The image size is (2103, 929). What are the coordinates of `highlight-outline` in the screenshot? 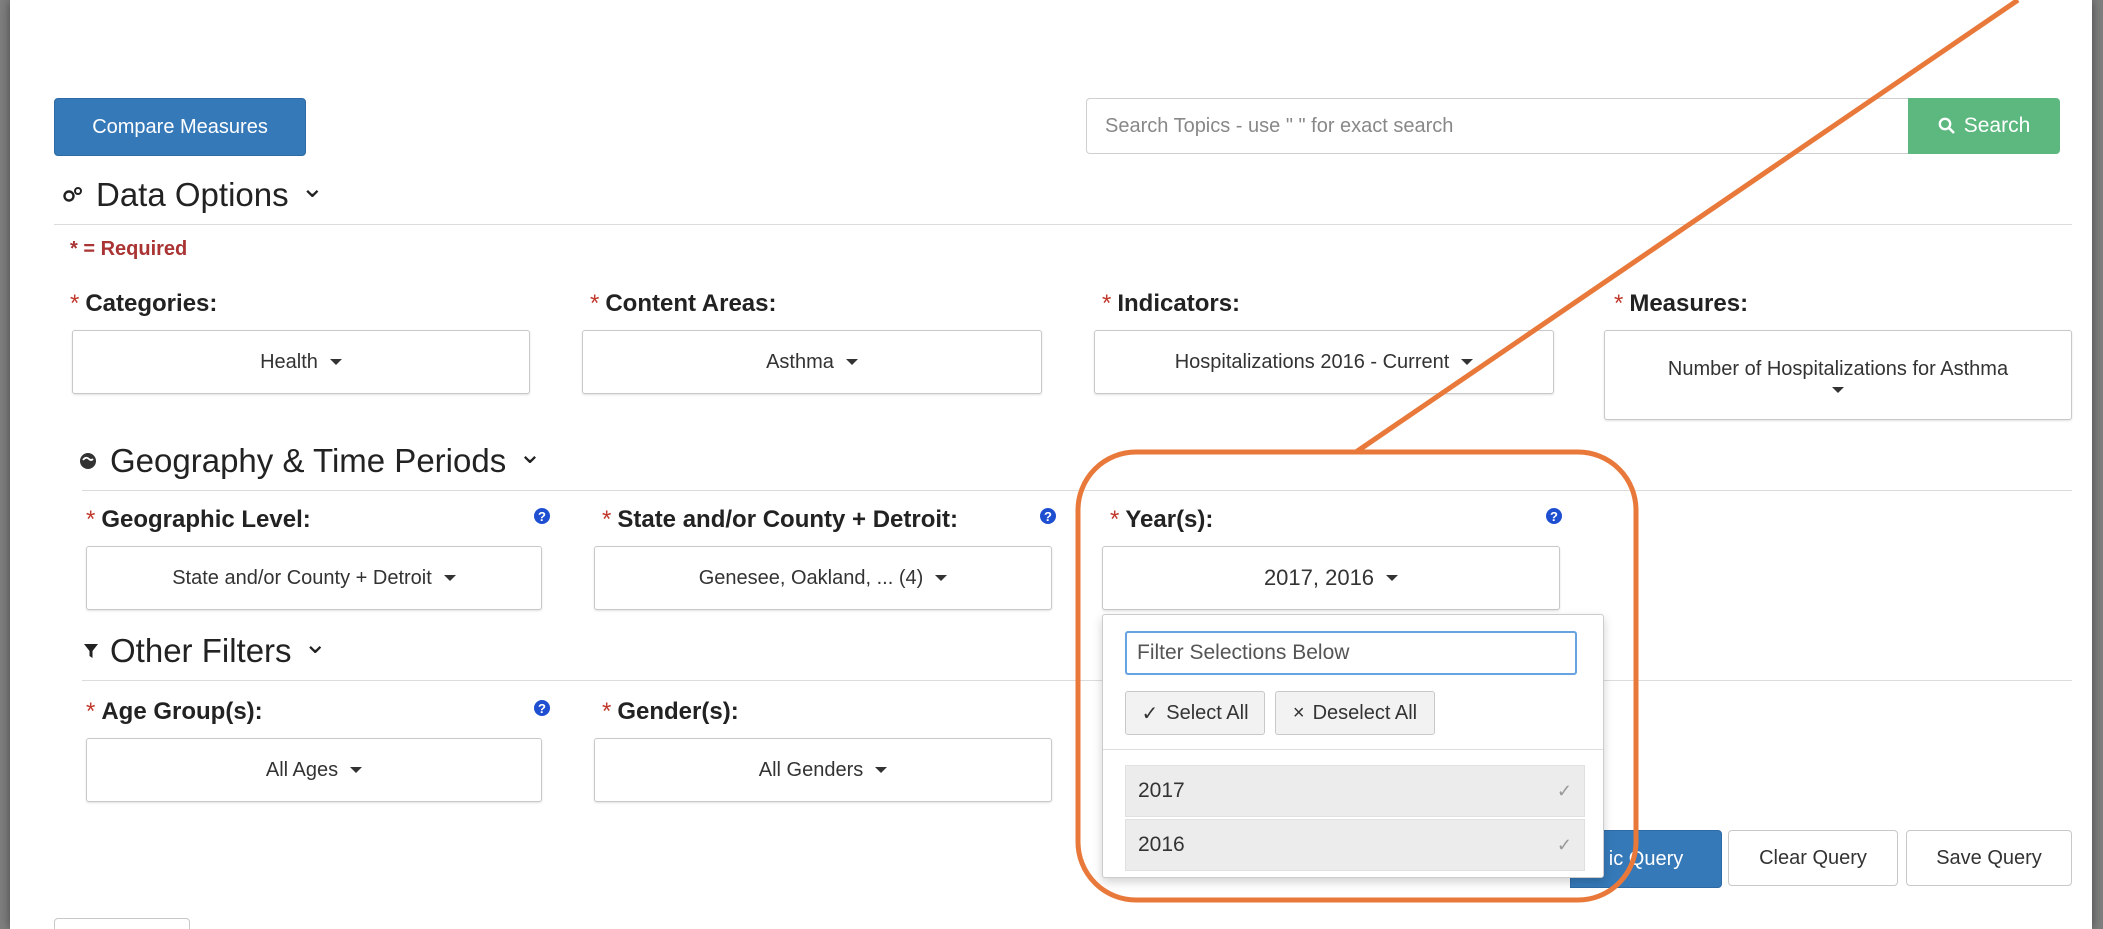 It's located at (1357, 676).